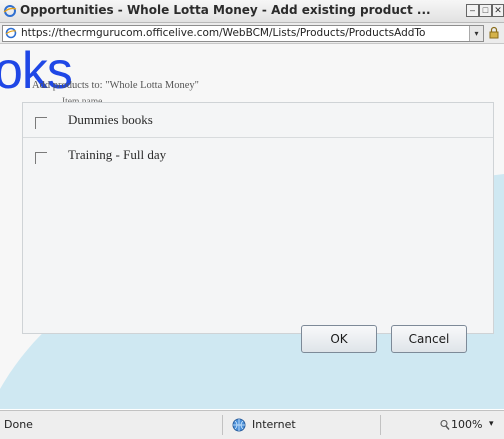  Describe the element at coordinates (239, 425) in the screenshot. I see `internet-zone-icon` at that location.